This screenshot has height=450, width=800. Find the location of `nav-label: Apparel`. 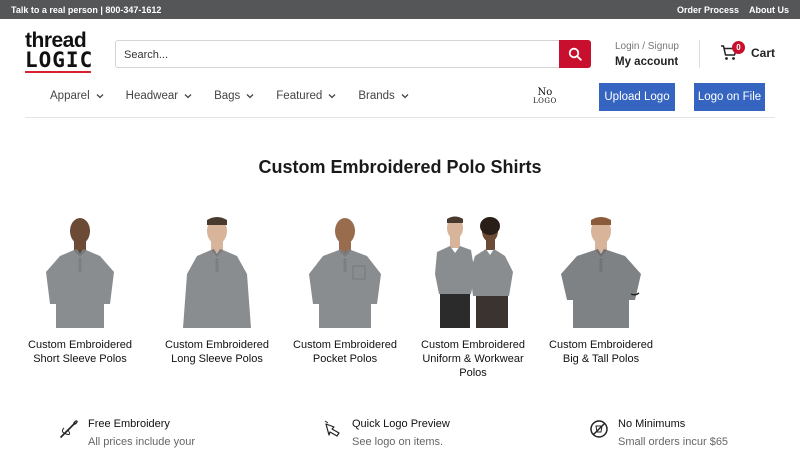

nav-label: Apparel is located at coordinates (70, 96).